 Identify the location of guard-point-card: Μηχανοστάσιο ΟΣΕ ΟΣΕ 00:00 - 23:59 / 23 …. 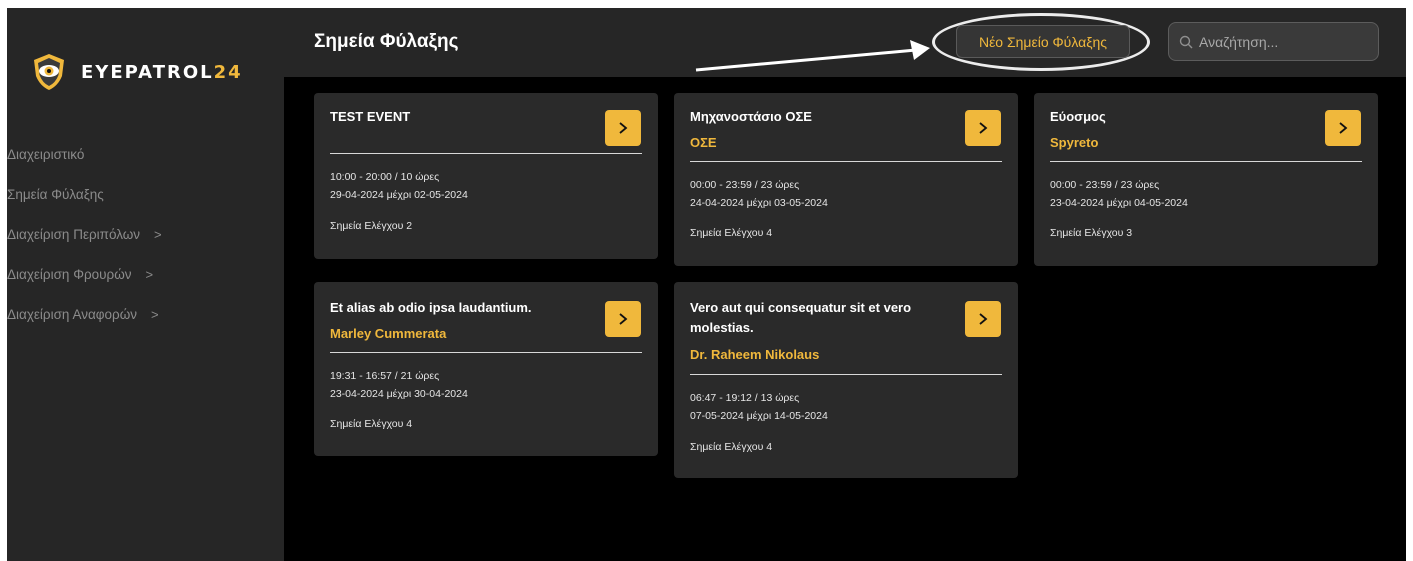
(846, 179).